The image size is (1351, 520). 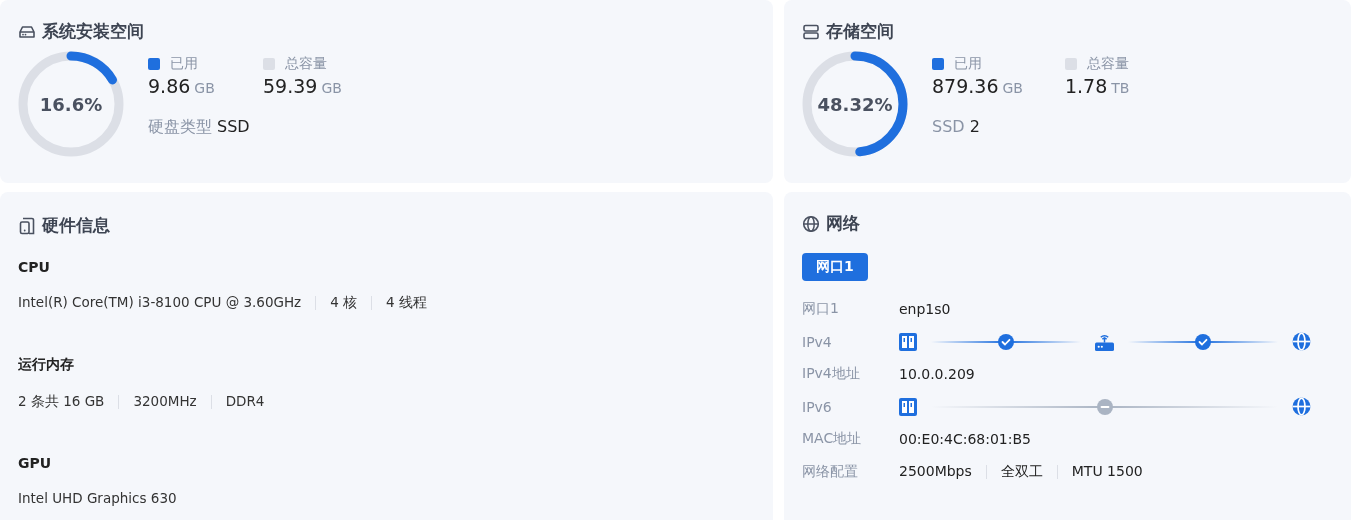 I want to click on field-label: 网络配置, so click(x=830, y=471).